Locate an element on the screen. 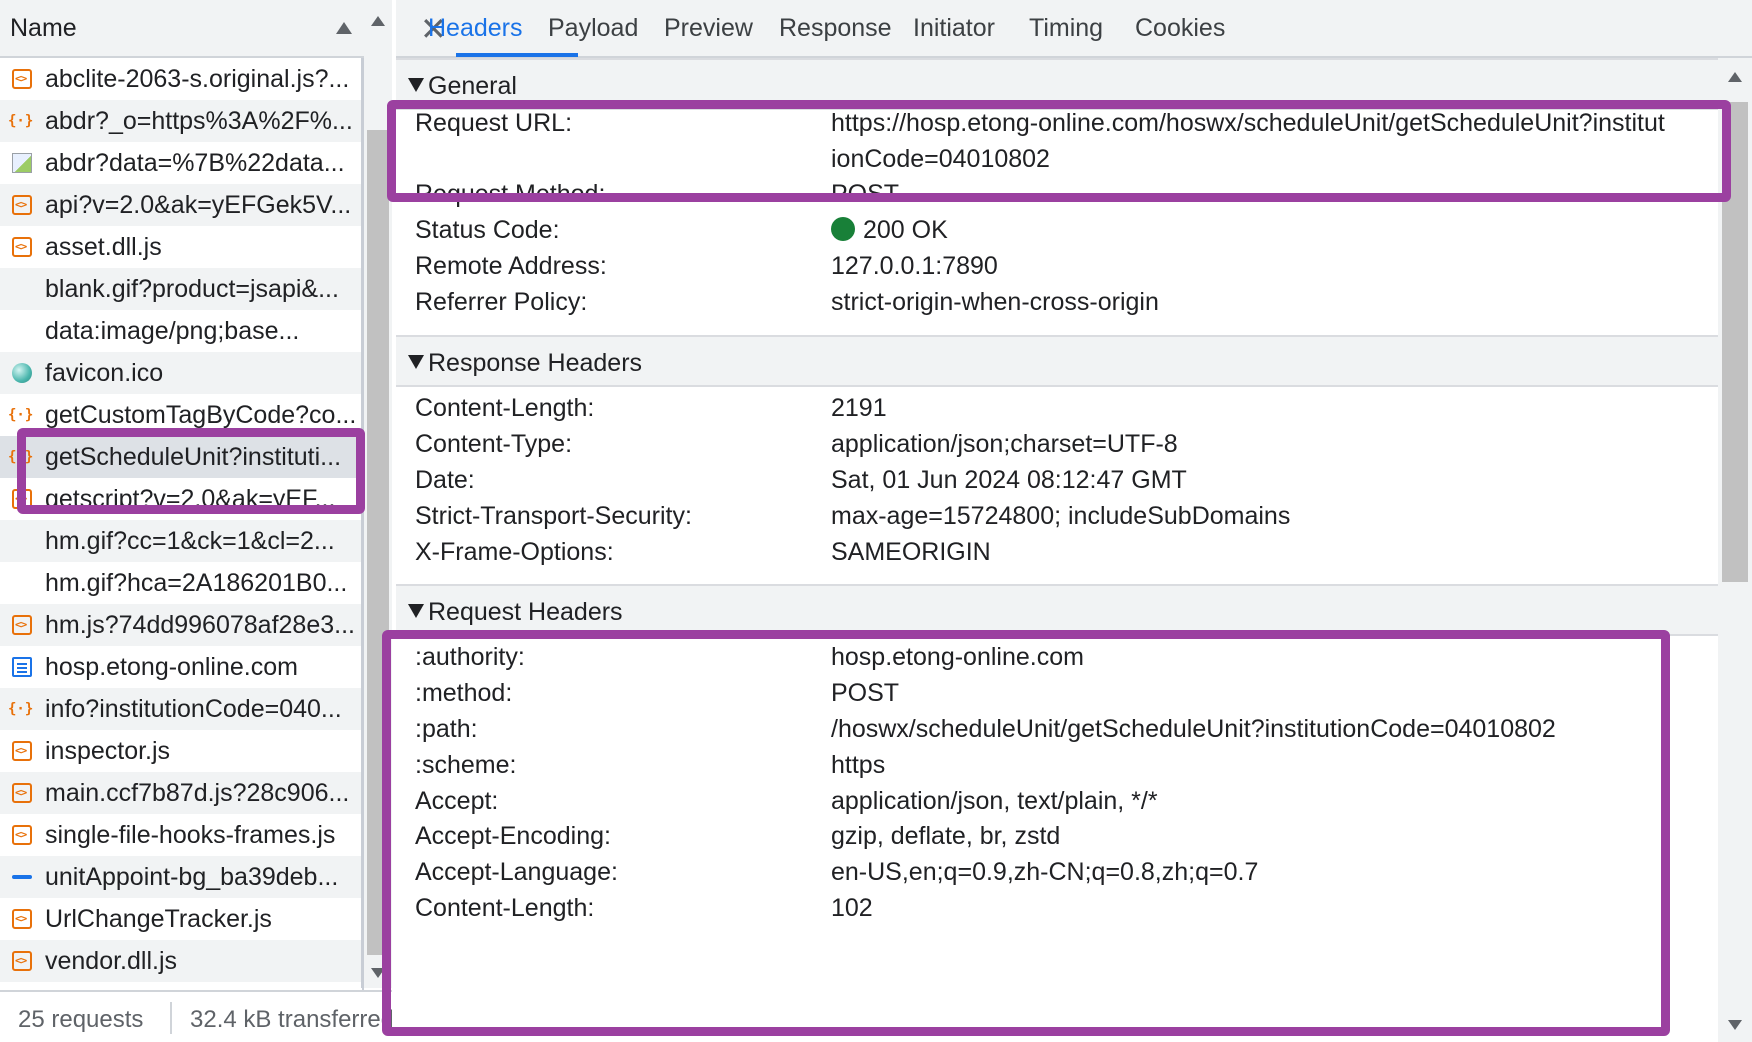 The image size is (1752, 1042). header-value: hosp.etong-online.com is located at coordinates (957, 657).